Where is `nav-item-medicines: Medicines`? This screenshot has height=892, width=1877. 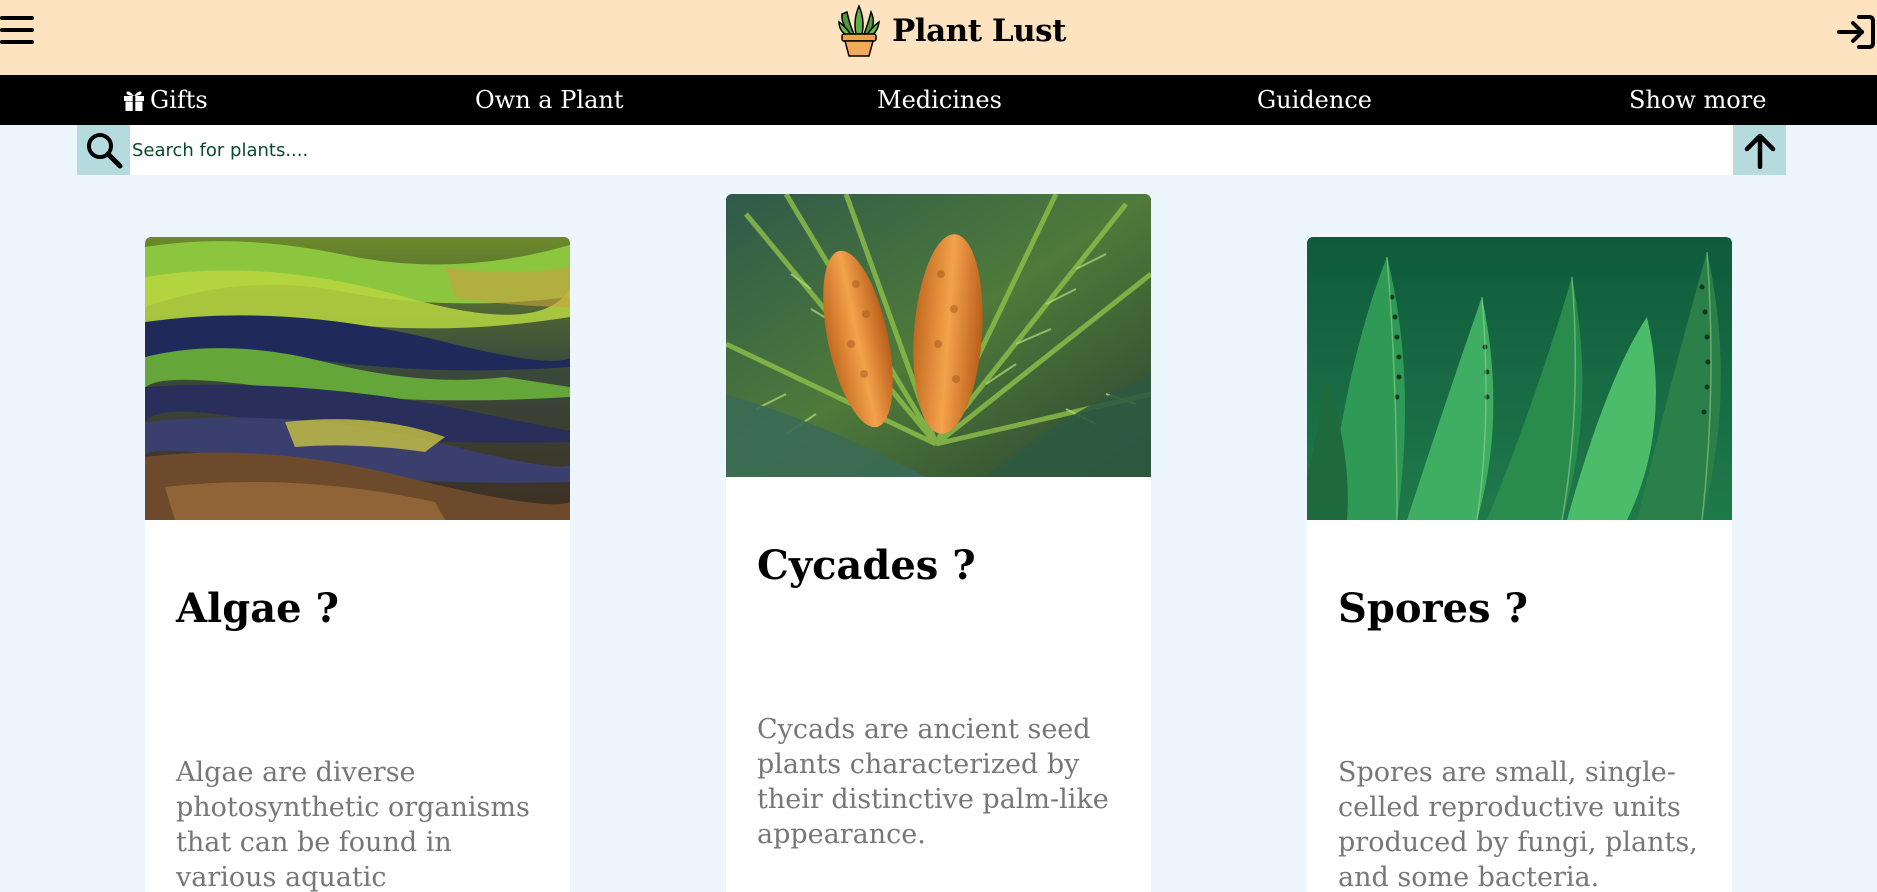 nav-item-medicines: Medicines is located at coordinates (939, 100).